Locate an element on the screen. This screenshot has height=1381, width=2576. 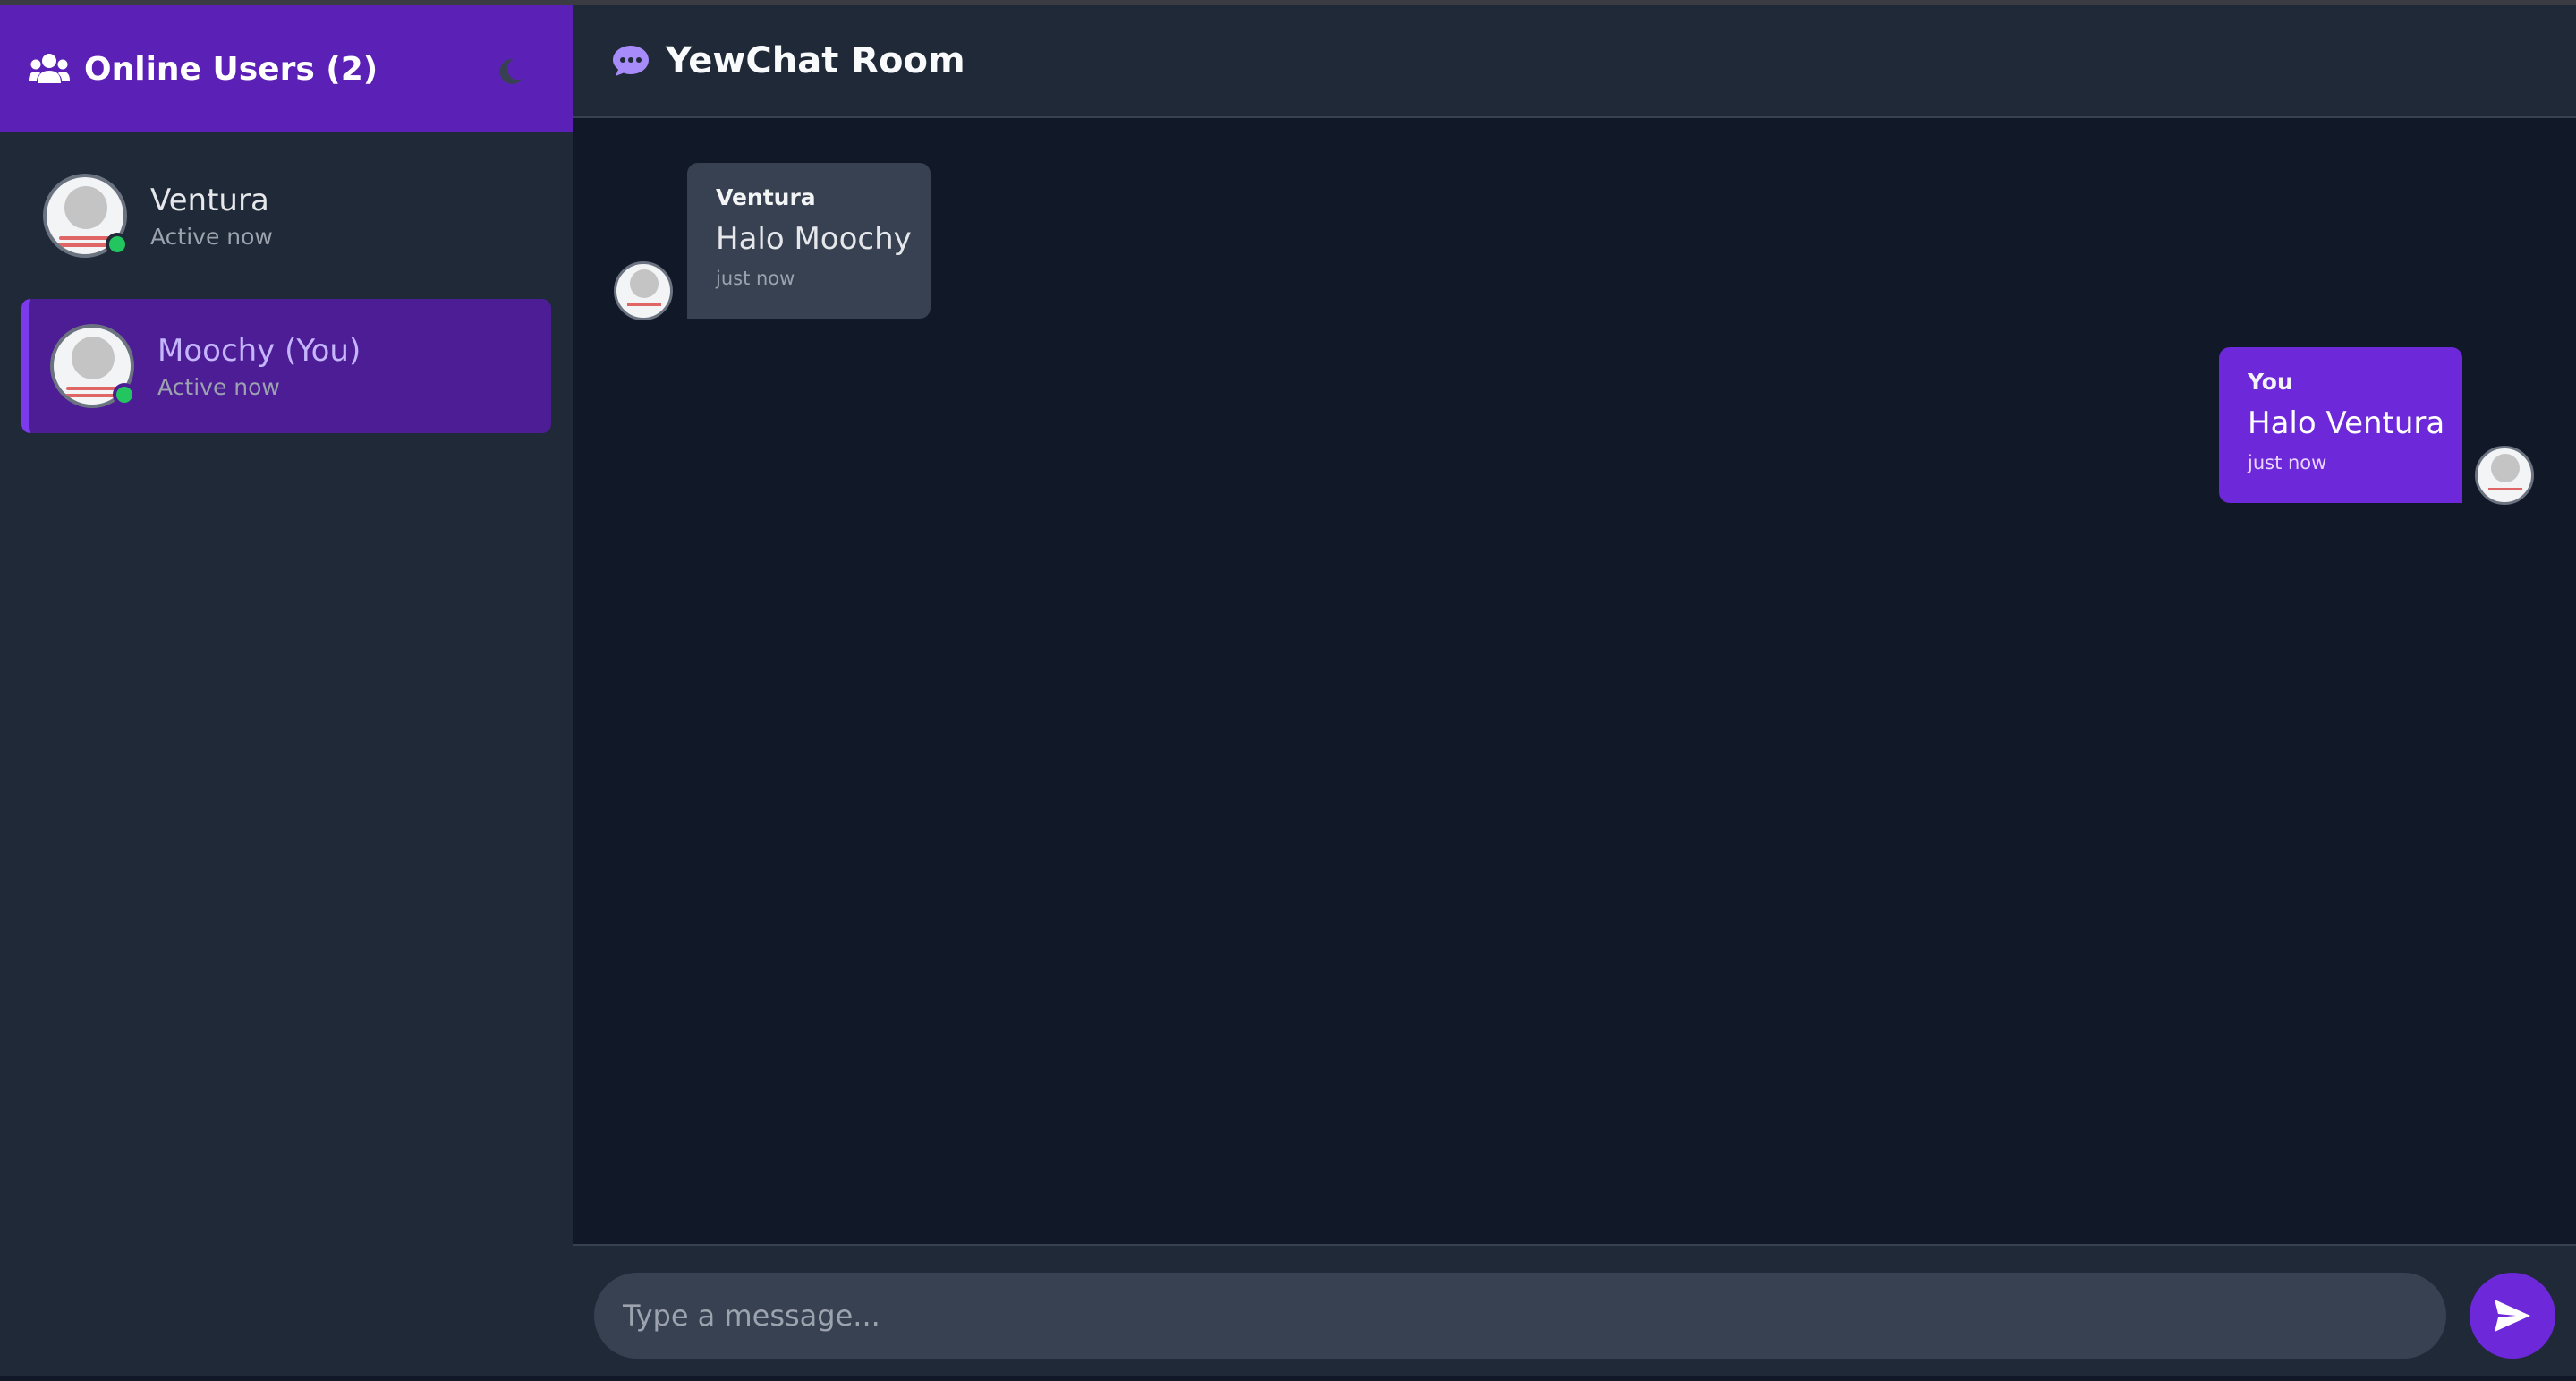
user-info: Ventura Active now is located at coordinates (211, 216).